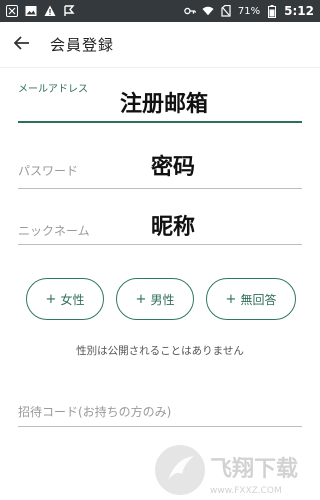 Image resolution: width=320 pixels, height=500 pixels. Describe the element at coordinates (254, 469) in the screenshot. I see `watermark-brand: 飞翔下载` at that location.